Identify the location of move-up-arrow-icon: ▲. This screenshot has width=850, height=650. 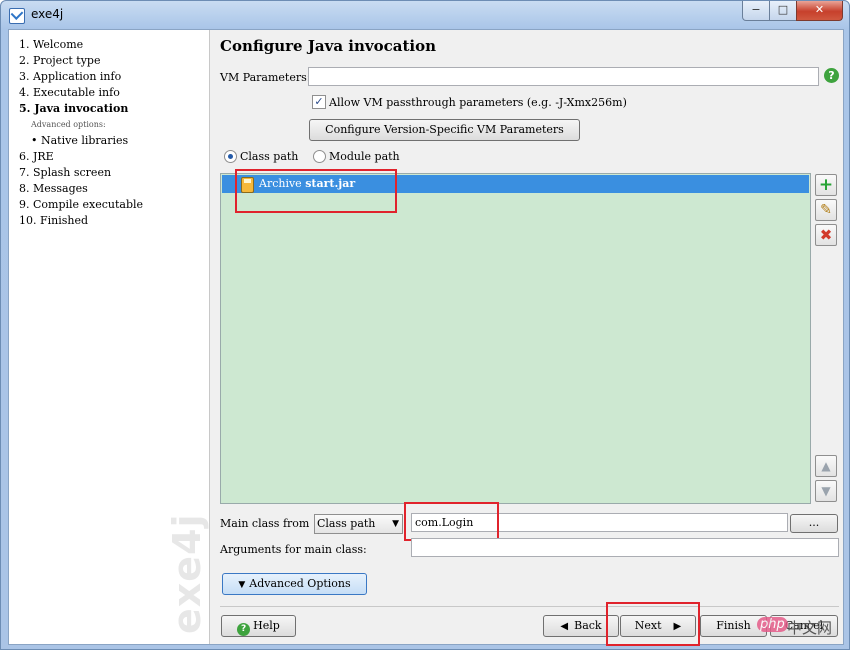
(826, 466).